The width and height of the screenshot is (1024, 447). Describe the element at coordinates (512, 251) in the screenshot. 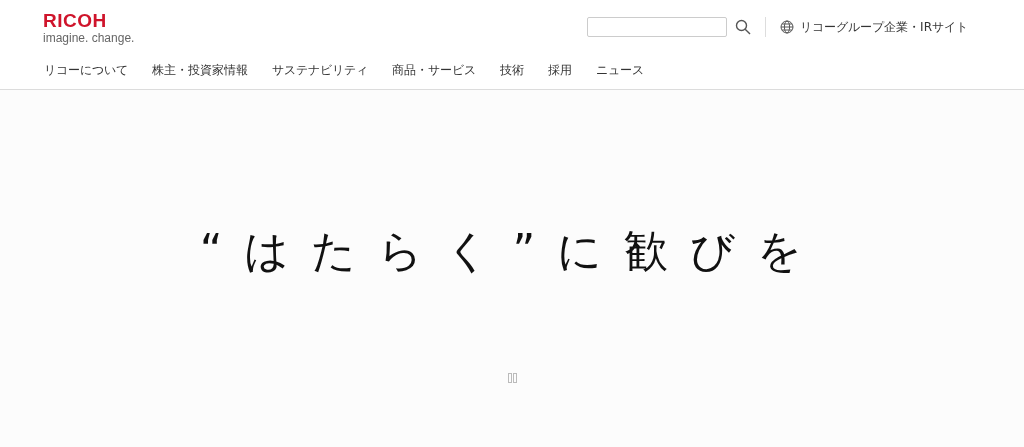

I see `hero-headline: “はたらく”に歓びを` at that location.